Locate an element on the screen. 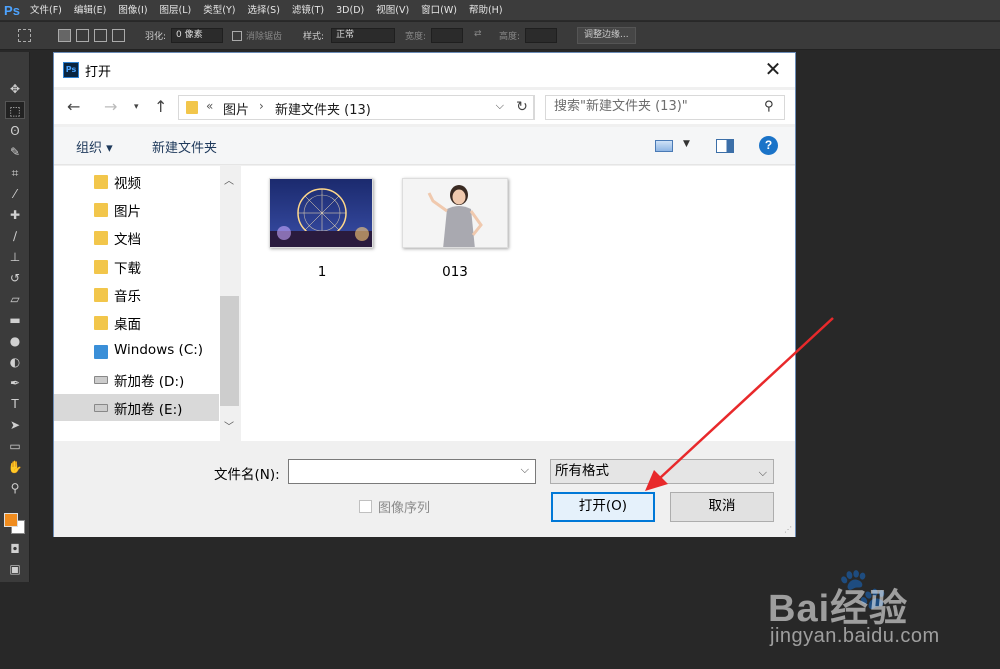 The width and height of the screenshot is (1000, 669). baidu-watermark: 🐾 Bai经验 jingyan.baidu.com is located at coordinates (880, 612).